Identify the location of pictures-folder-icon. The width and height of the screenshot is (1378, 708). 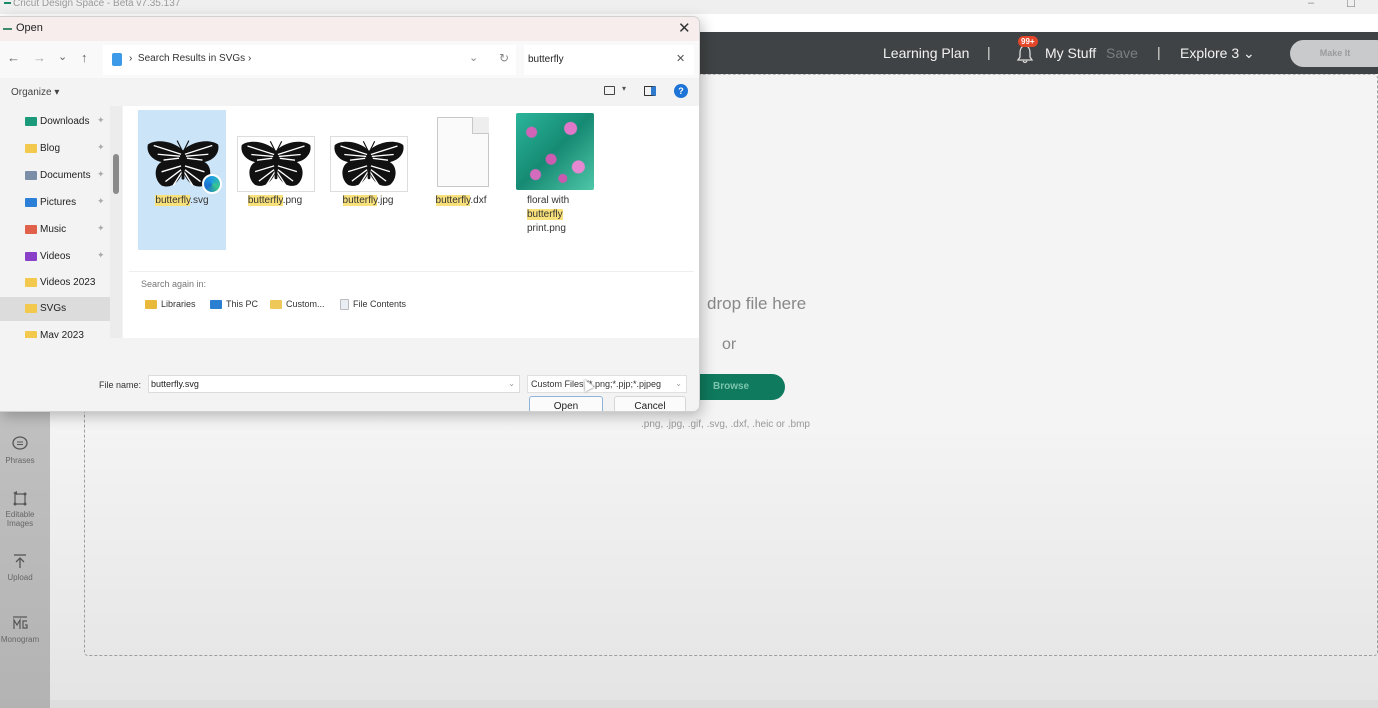
(31, 202).